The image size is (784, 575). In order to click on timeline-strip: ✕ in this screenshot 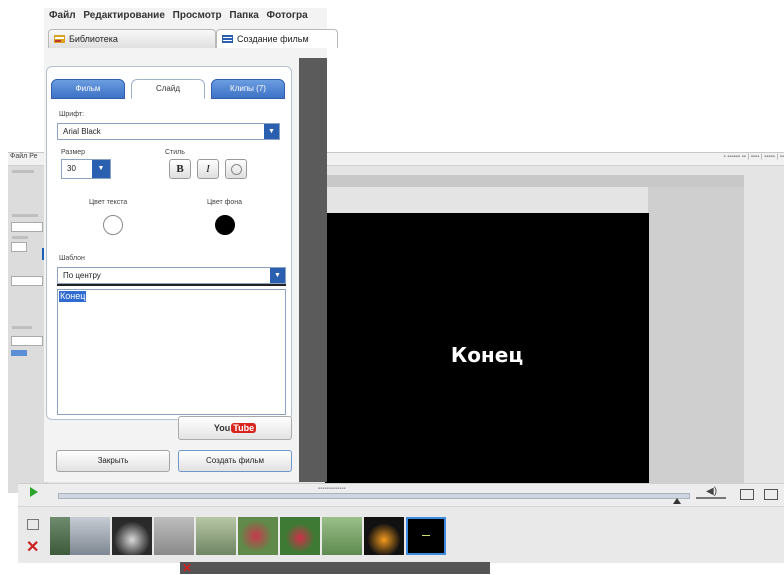, I will do `click(401, 534)`.